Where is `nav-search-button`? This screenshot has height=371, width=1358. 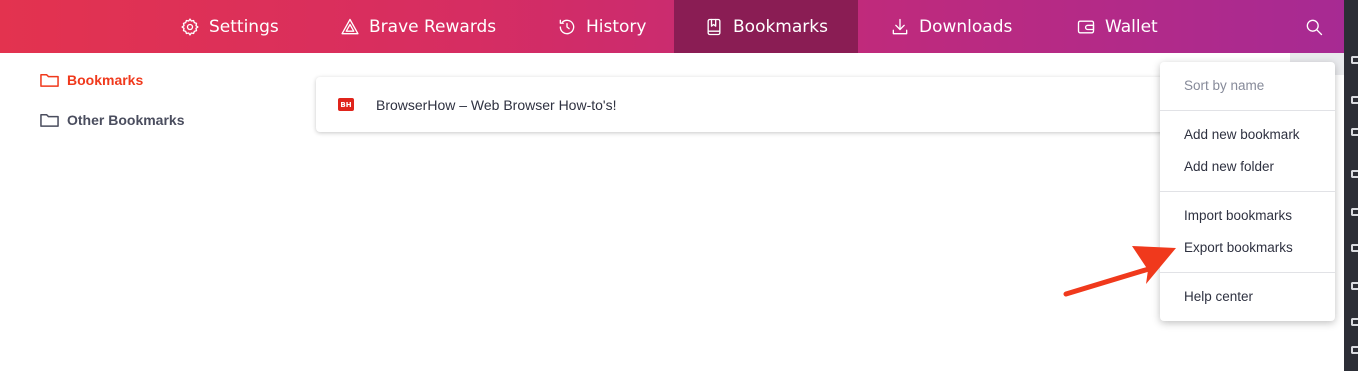 nav-search-button is located at coordinates (1314, 26).